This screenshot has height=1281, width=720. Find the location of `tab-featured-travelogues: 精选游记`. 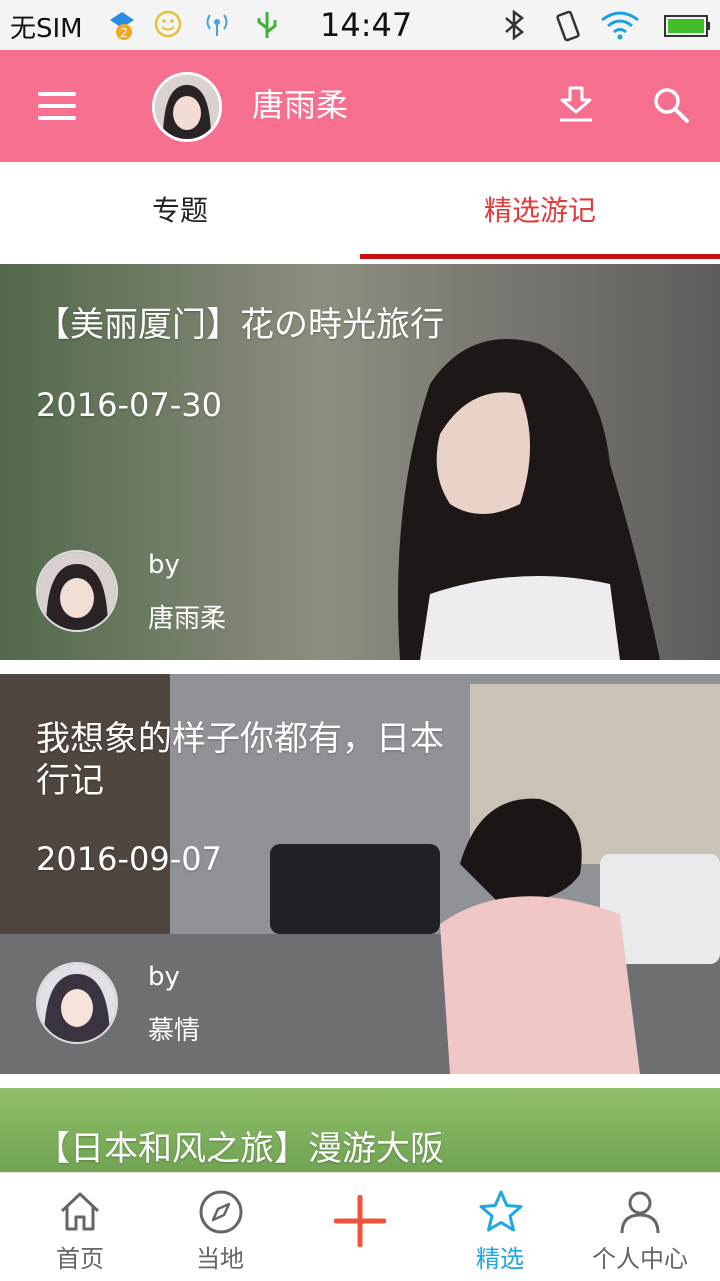

tab-featured-travelogues: 精选游记 is located at coordinates (540, 211).